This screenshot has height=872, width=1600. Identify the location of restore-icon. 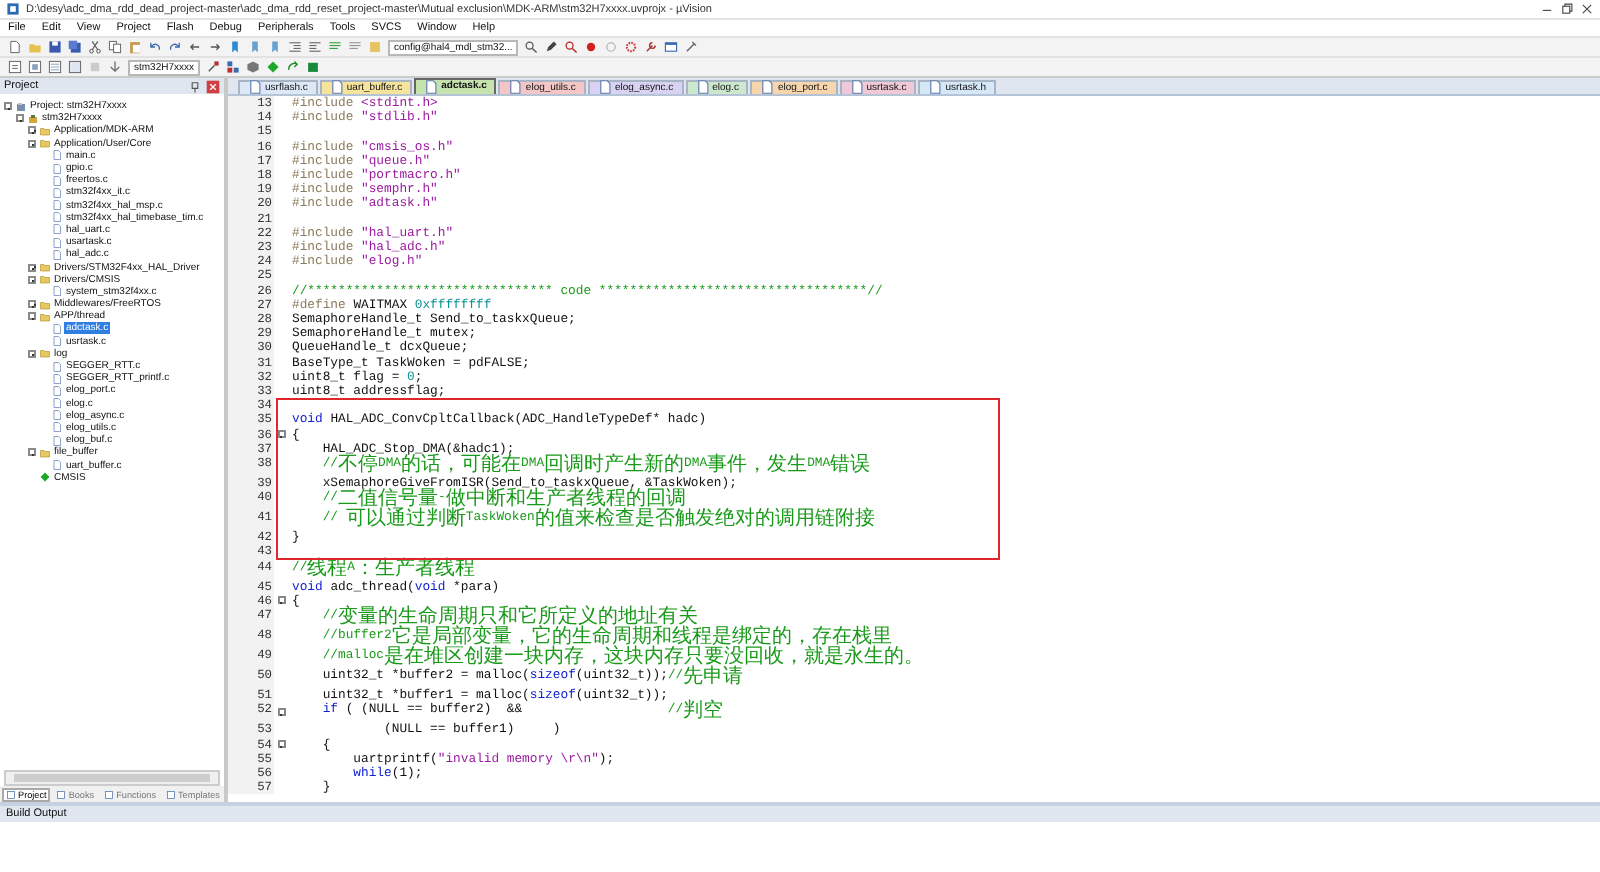
(1567, 9).